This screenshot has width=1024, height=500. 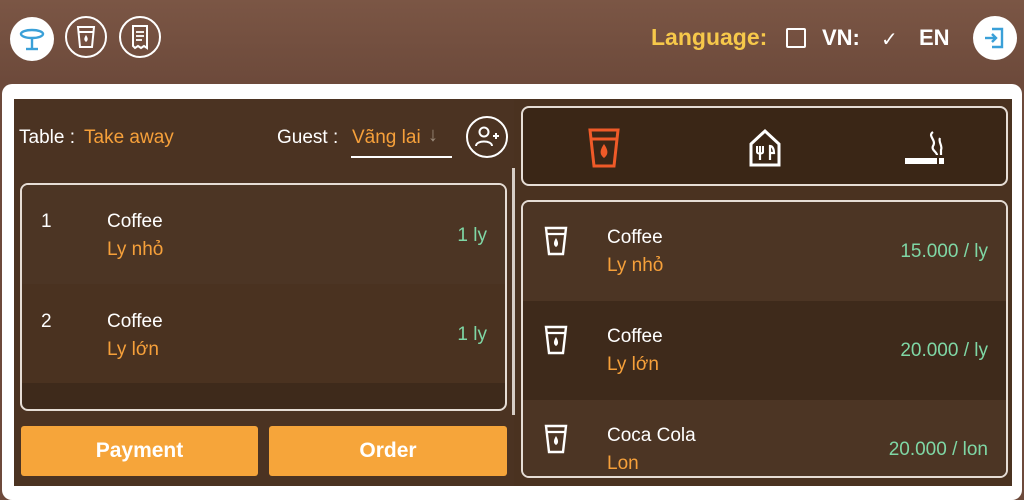 What do you see at coordinates (401, 157) in the screenshot?
I see `guest-underline` at bounding box center [401, 157].